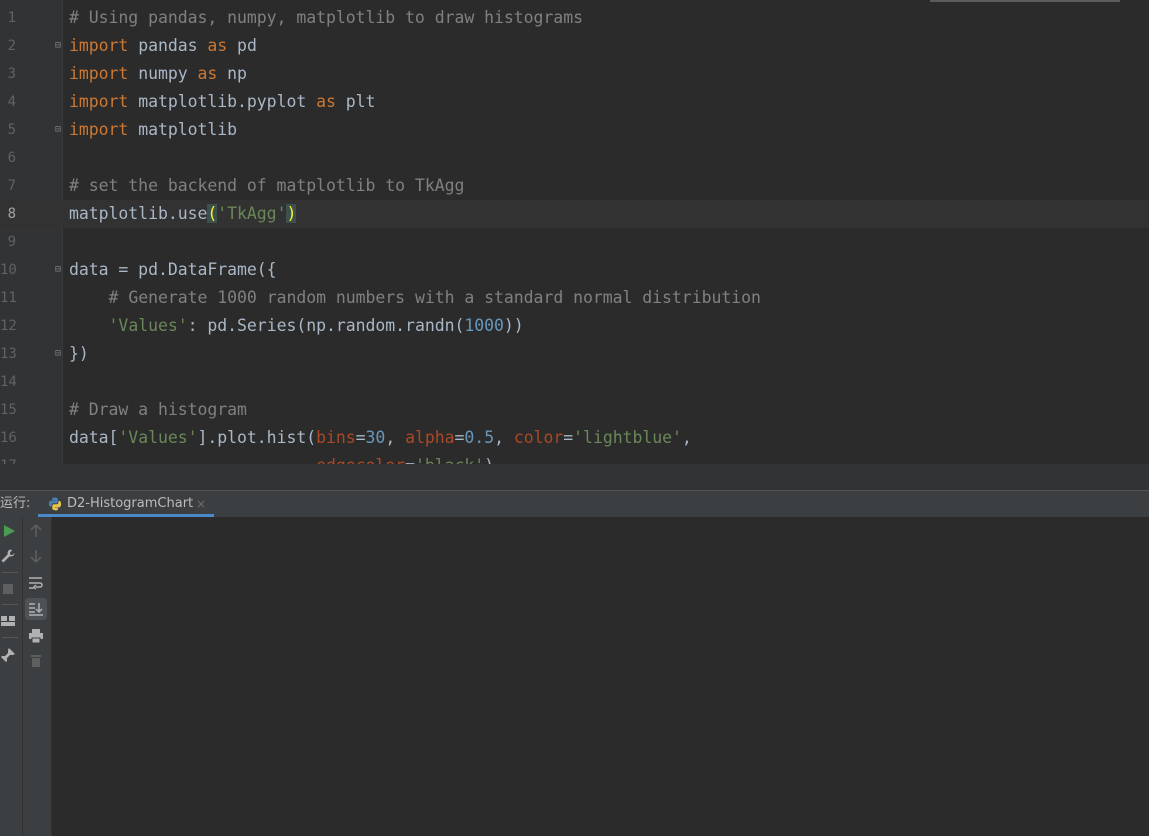  Describe the element at coordinates (8, 438) in the screenshot. I see `line-number: 16` at that location.